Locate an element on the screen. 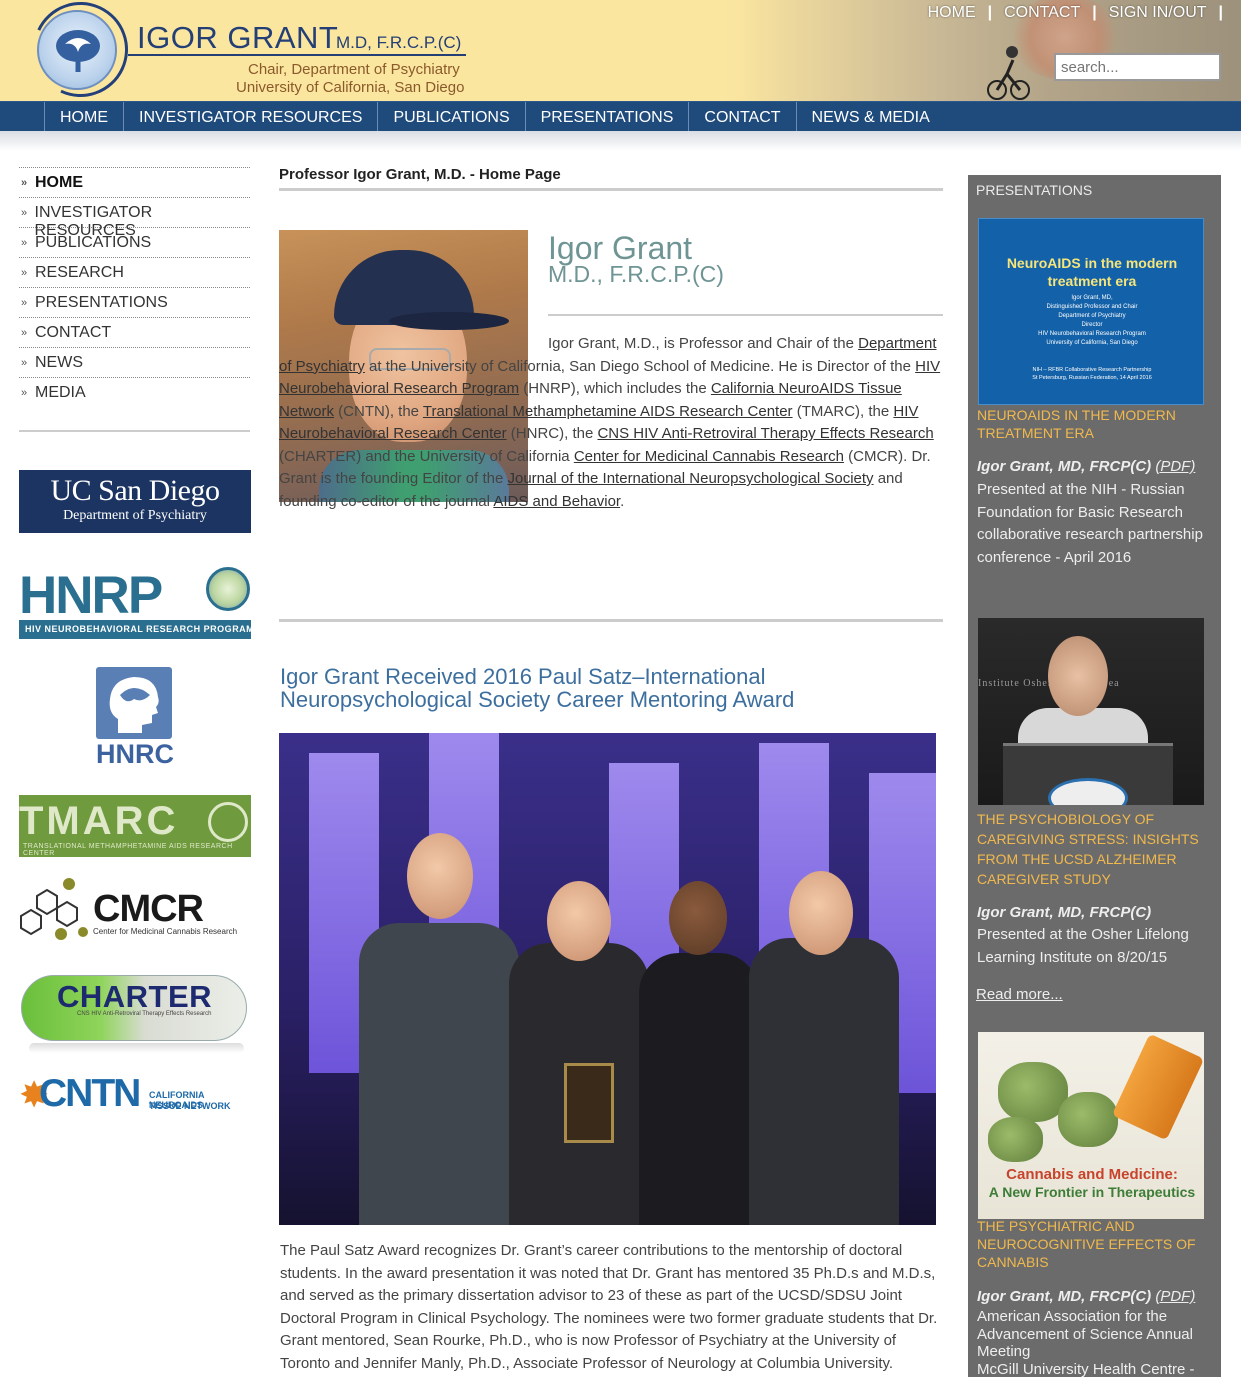  bio-link: Center for Medicinal Cannabis Research is located at coordinates (709, 456).